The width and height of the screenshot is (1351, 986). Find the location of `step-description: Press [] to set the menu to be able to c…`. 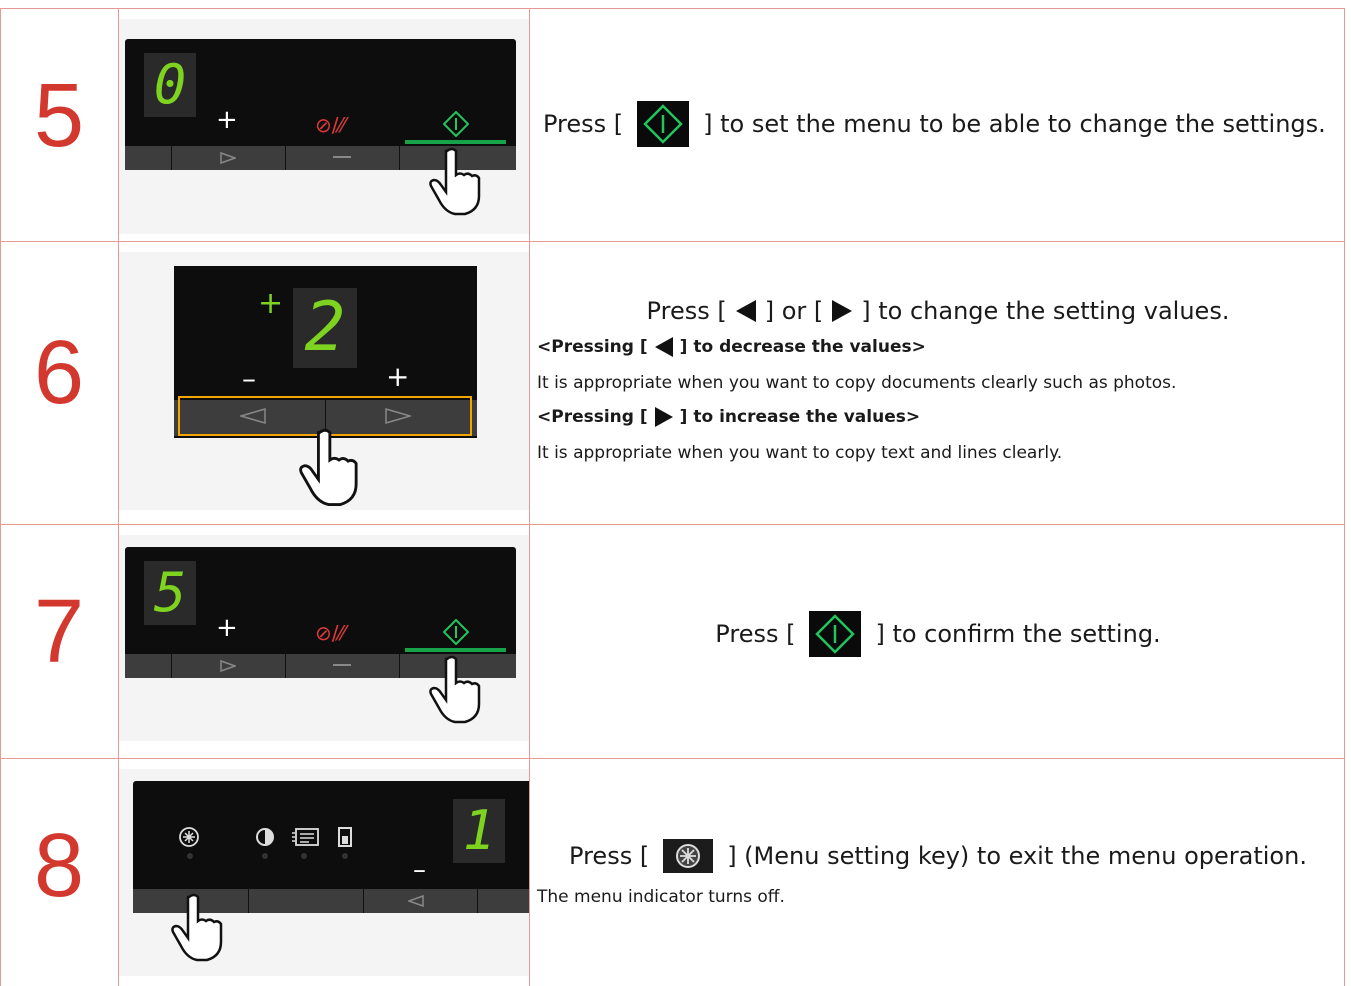

step-description: Press [] to set the menu to be able to c… is located at coordinates (938, 124).